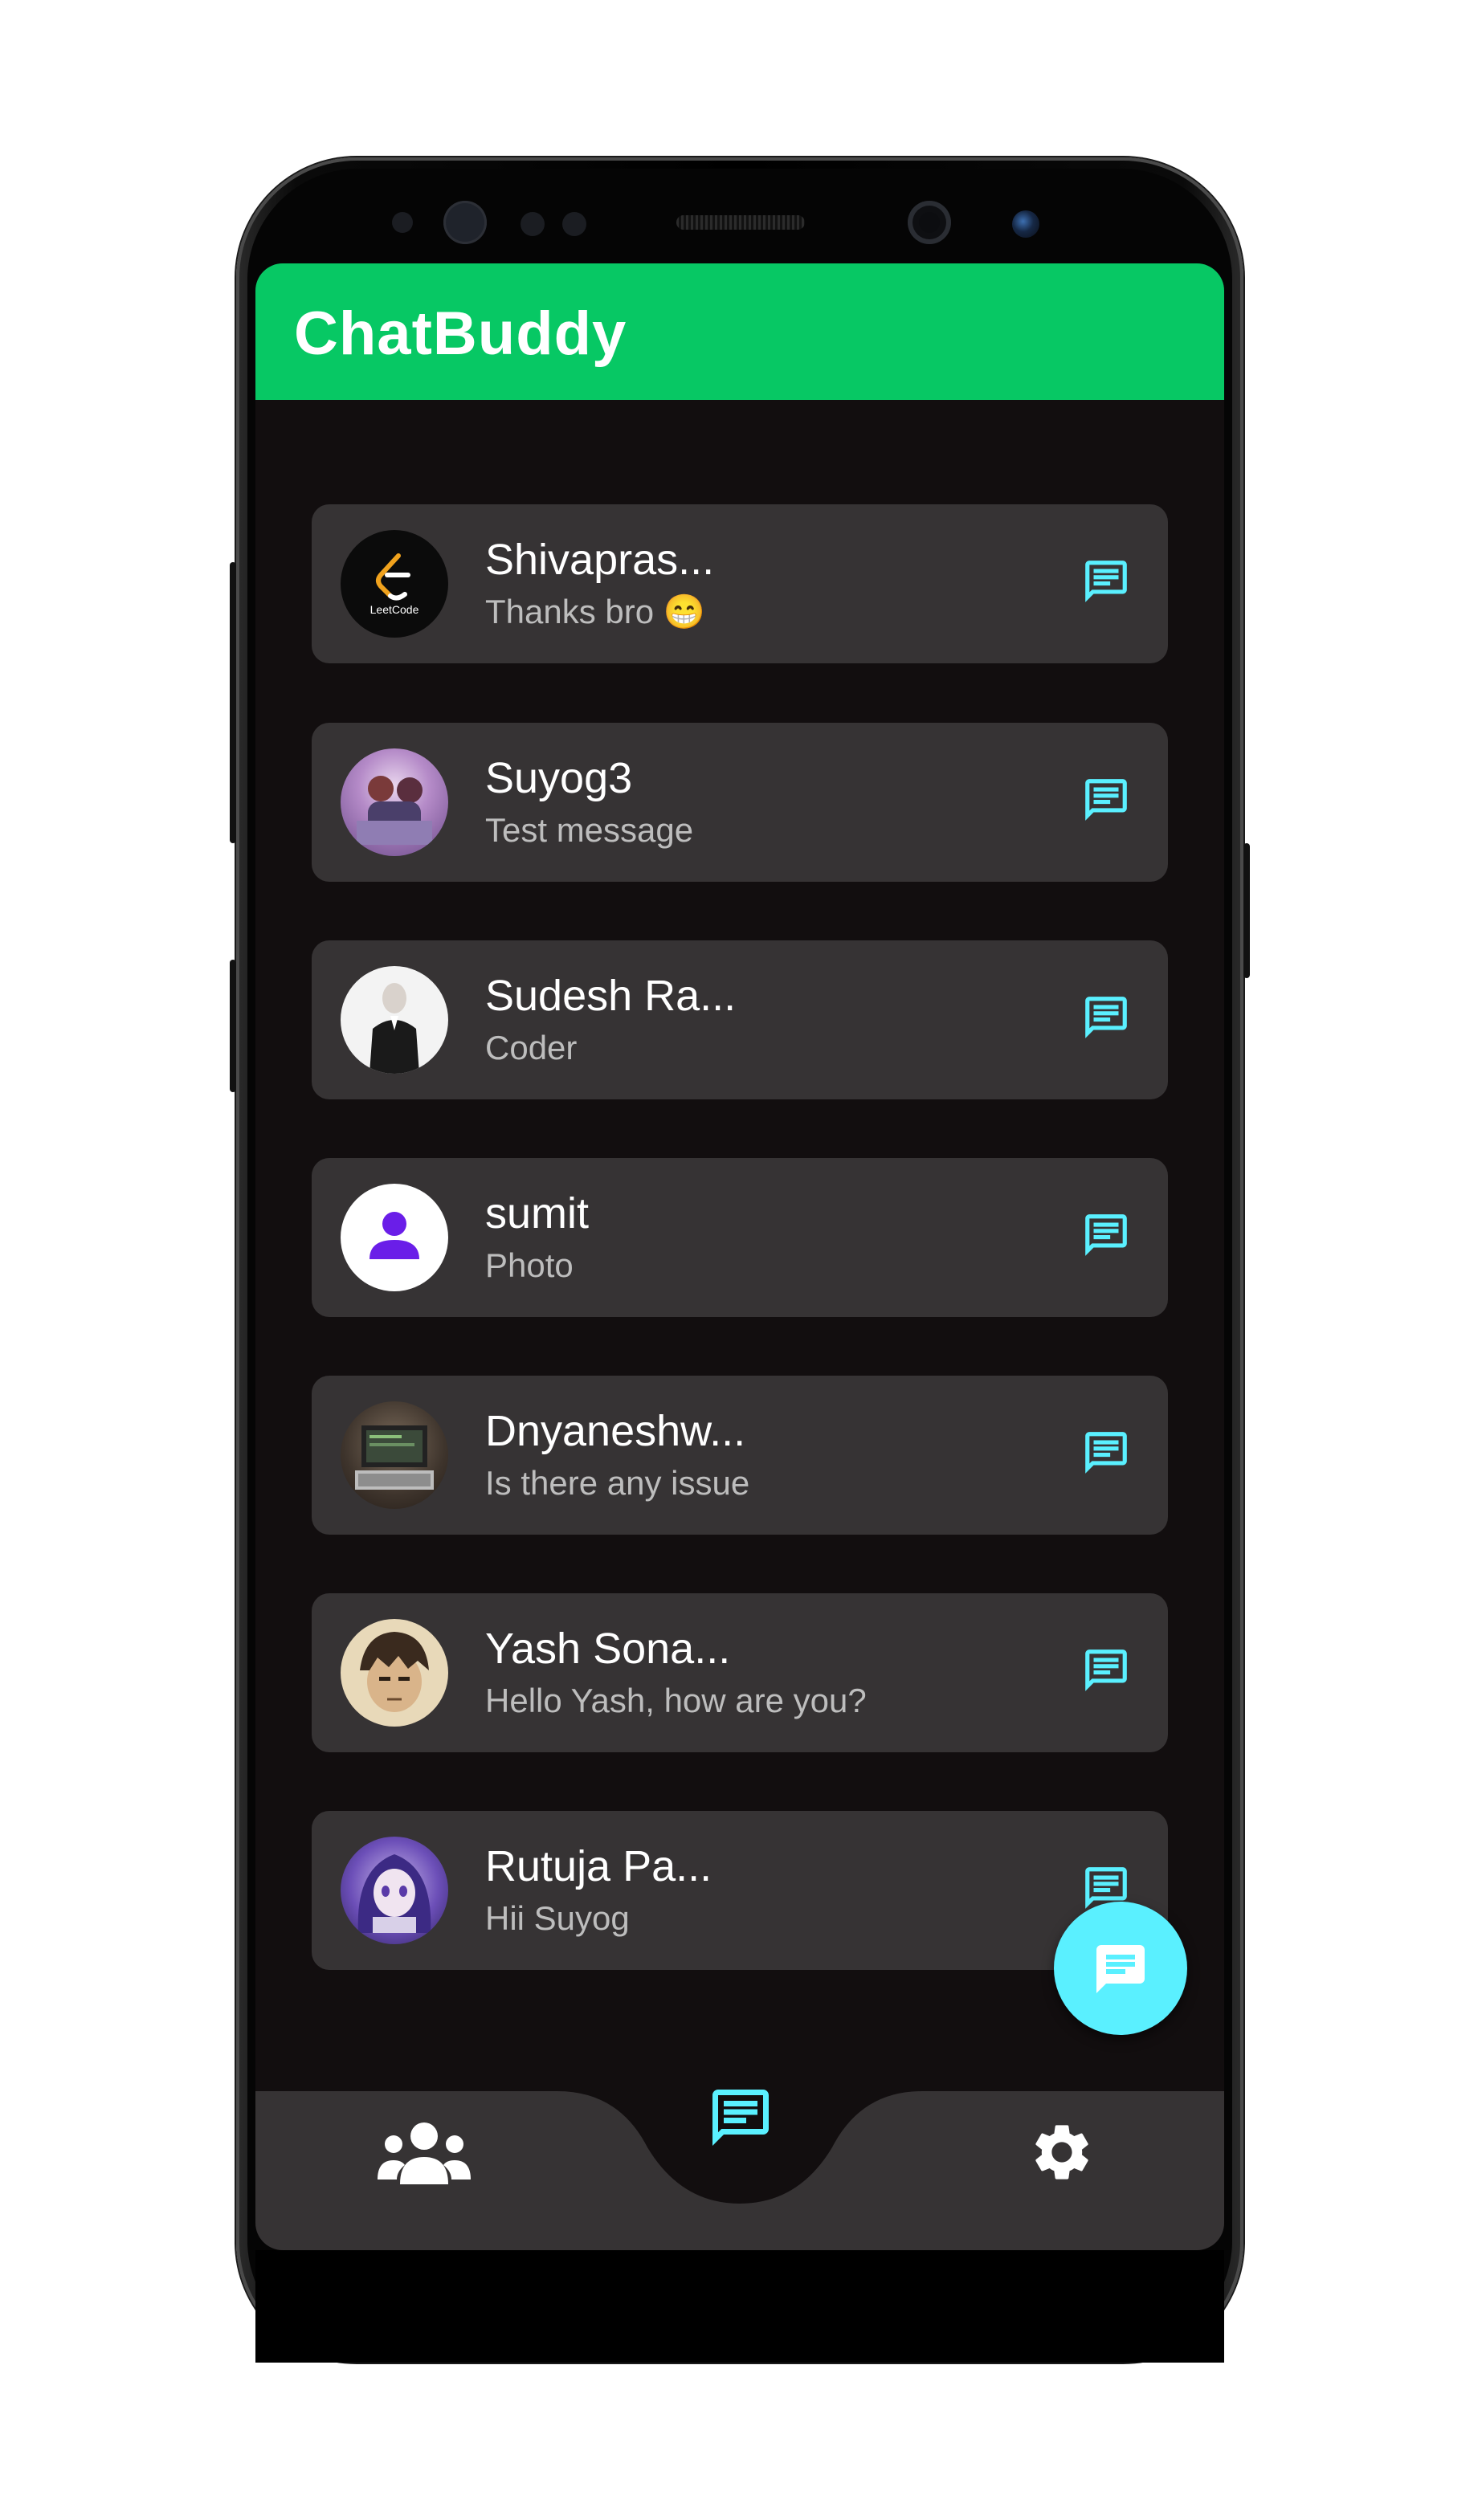  I want to click on chat-last-message: Coder, so click(531, 1047).